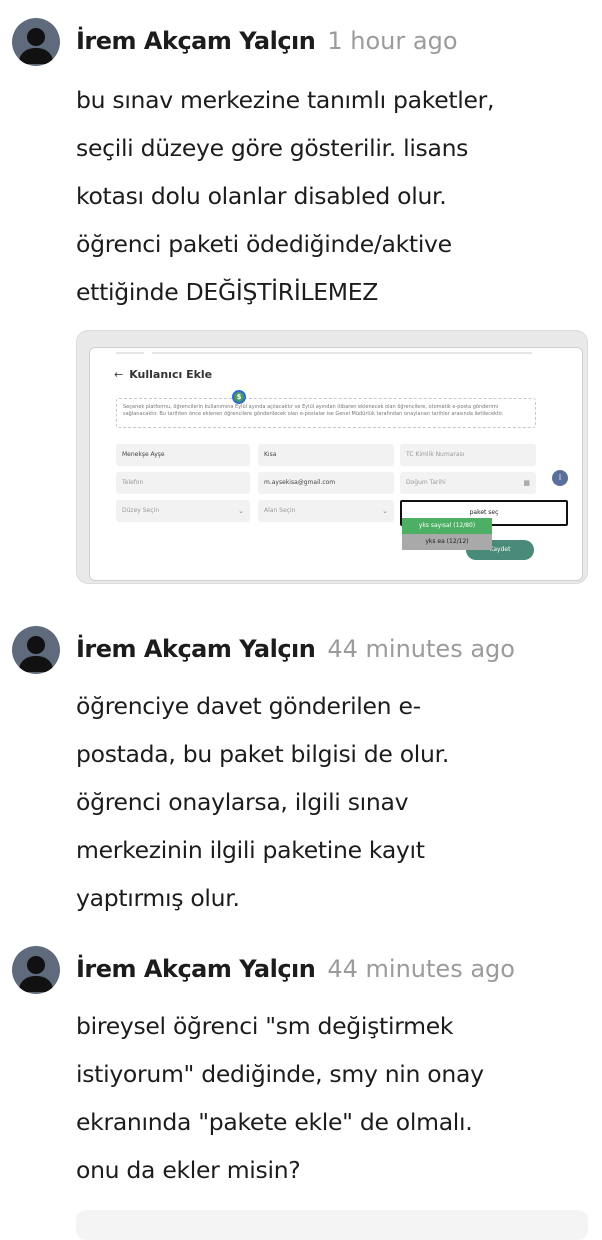 The image size is (602, 1240). Describe the element at coordinates (526, 483) in the screenshot. I see `calendar-icon: ▦` at that location.